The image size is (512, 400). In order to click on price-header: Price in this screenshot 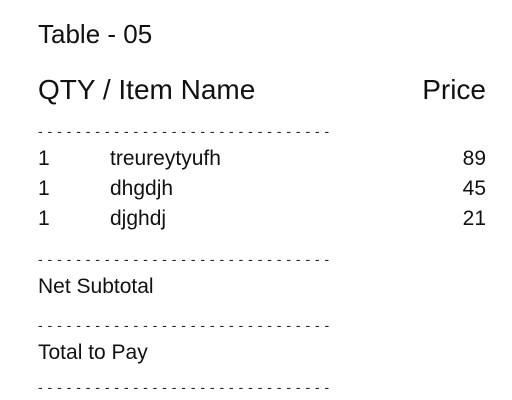, I will do `click(454, 89)`.